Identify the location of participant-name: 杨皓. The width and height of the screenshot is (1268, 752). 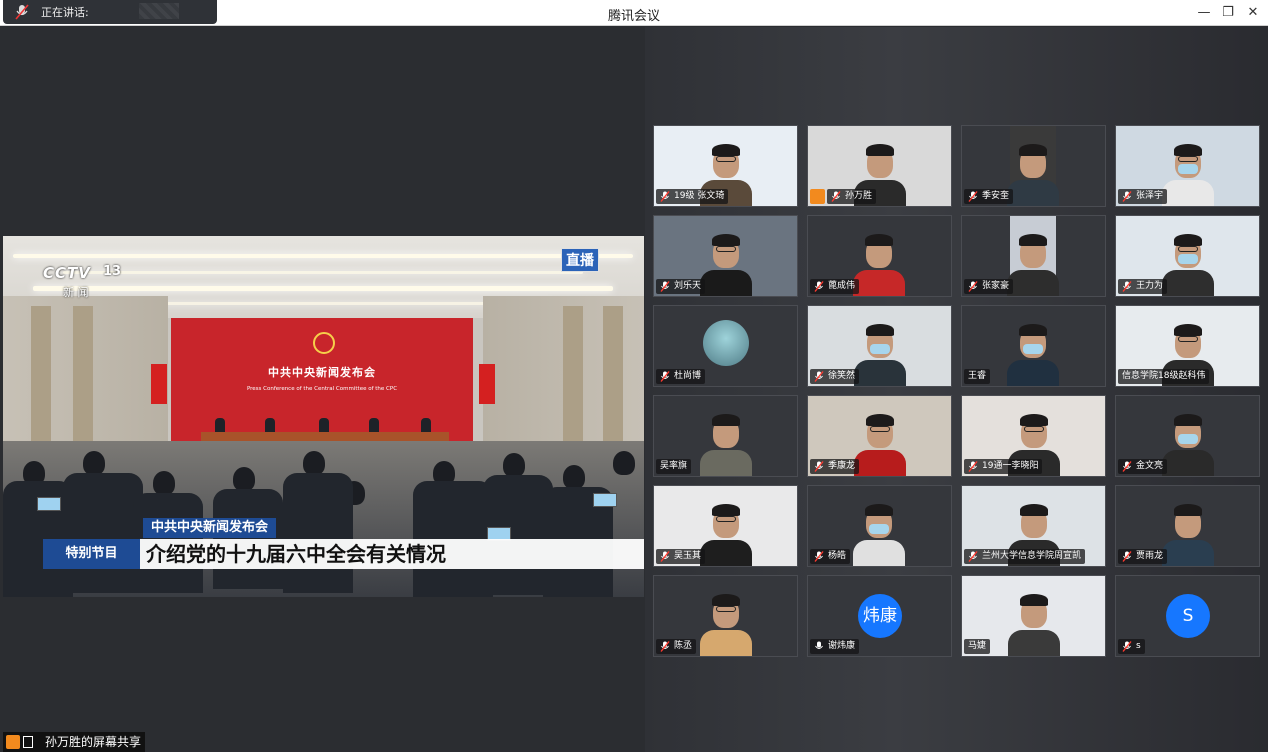
(837, 556).